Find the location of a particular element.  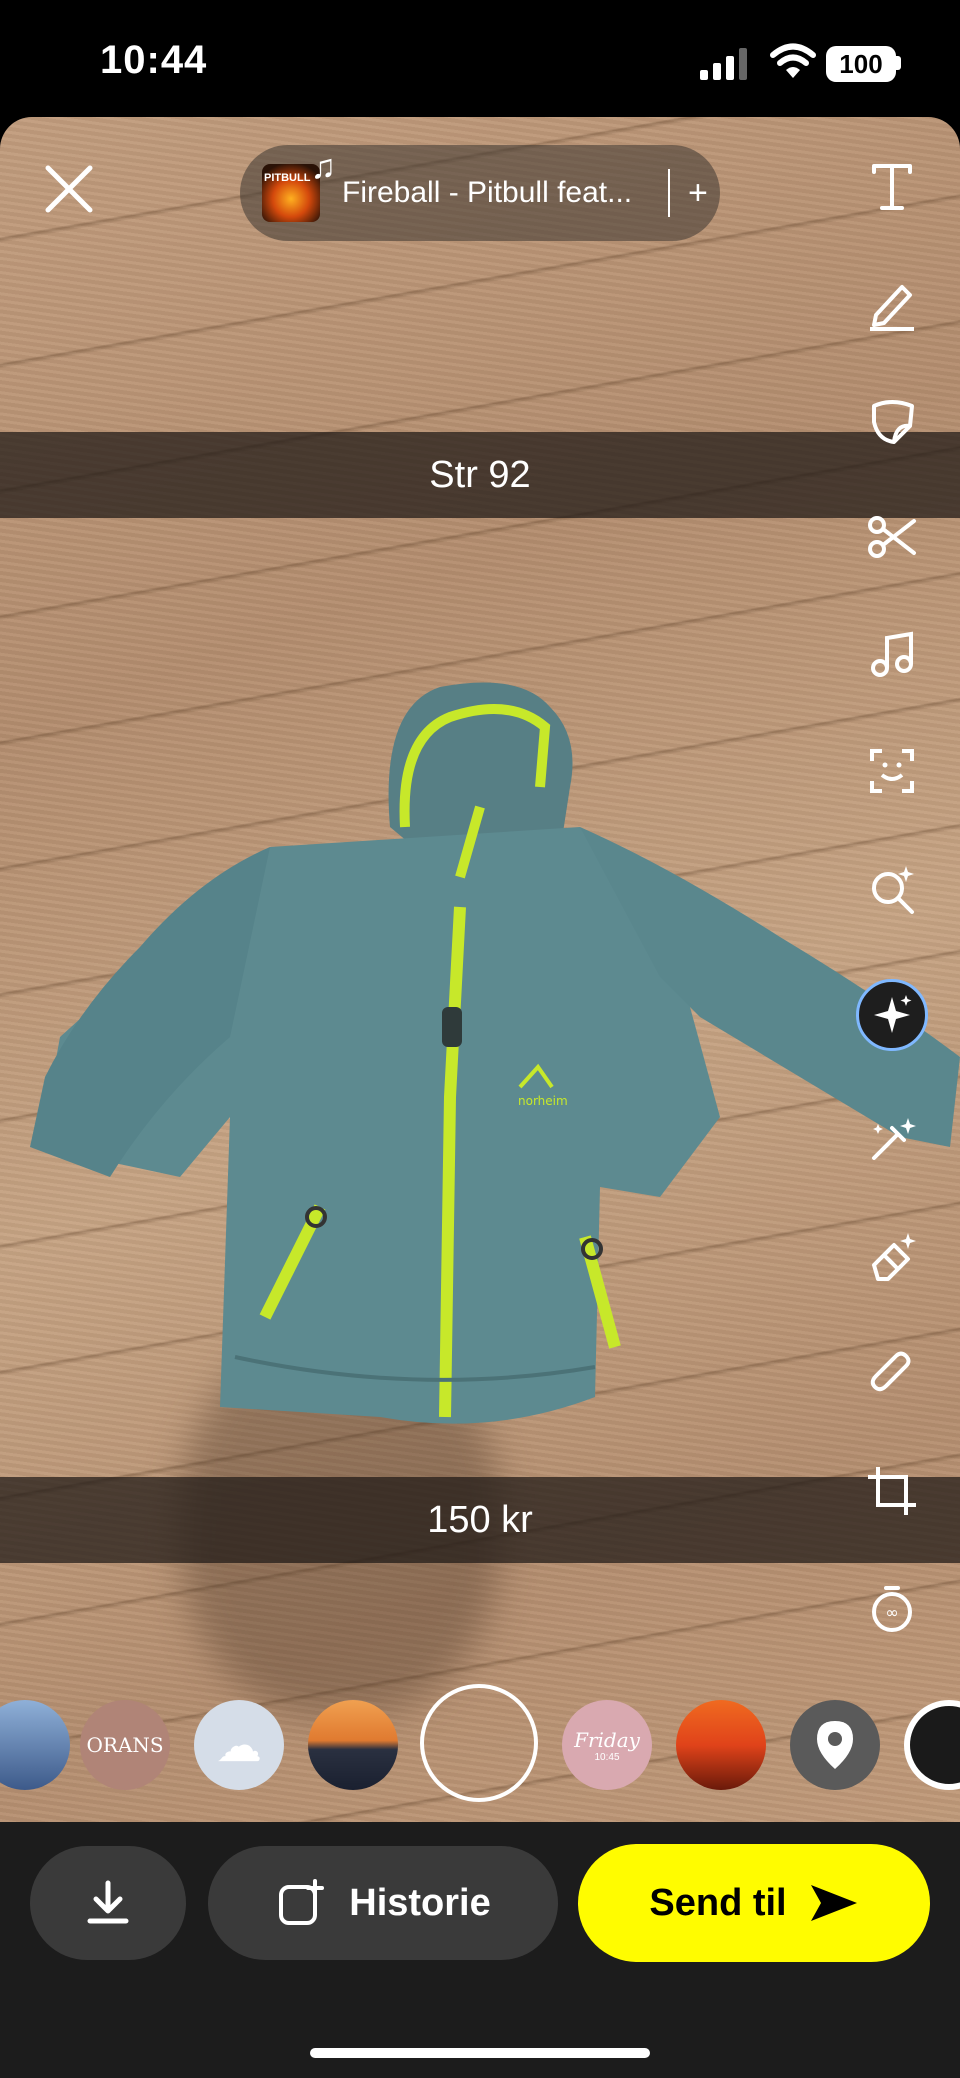

sticker-icon is located at coordinates (893, 422).